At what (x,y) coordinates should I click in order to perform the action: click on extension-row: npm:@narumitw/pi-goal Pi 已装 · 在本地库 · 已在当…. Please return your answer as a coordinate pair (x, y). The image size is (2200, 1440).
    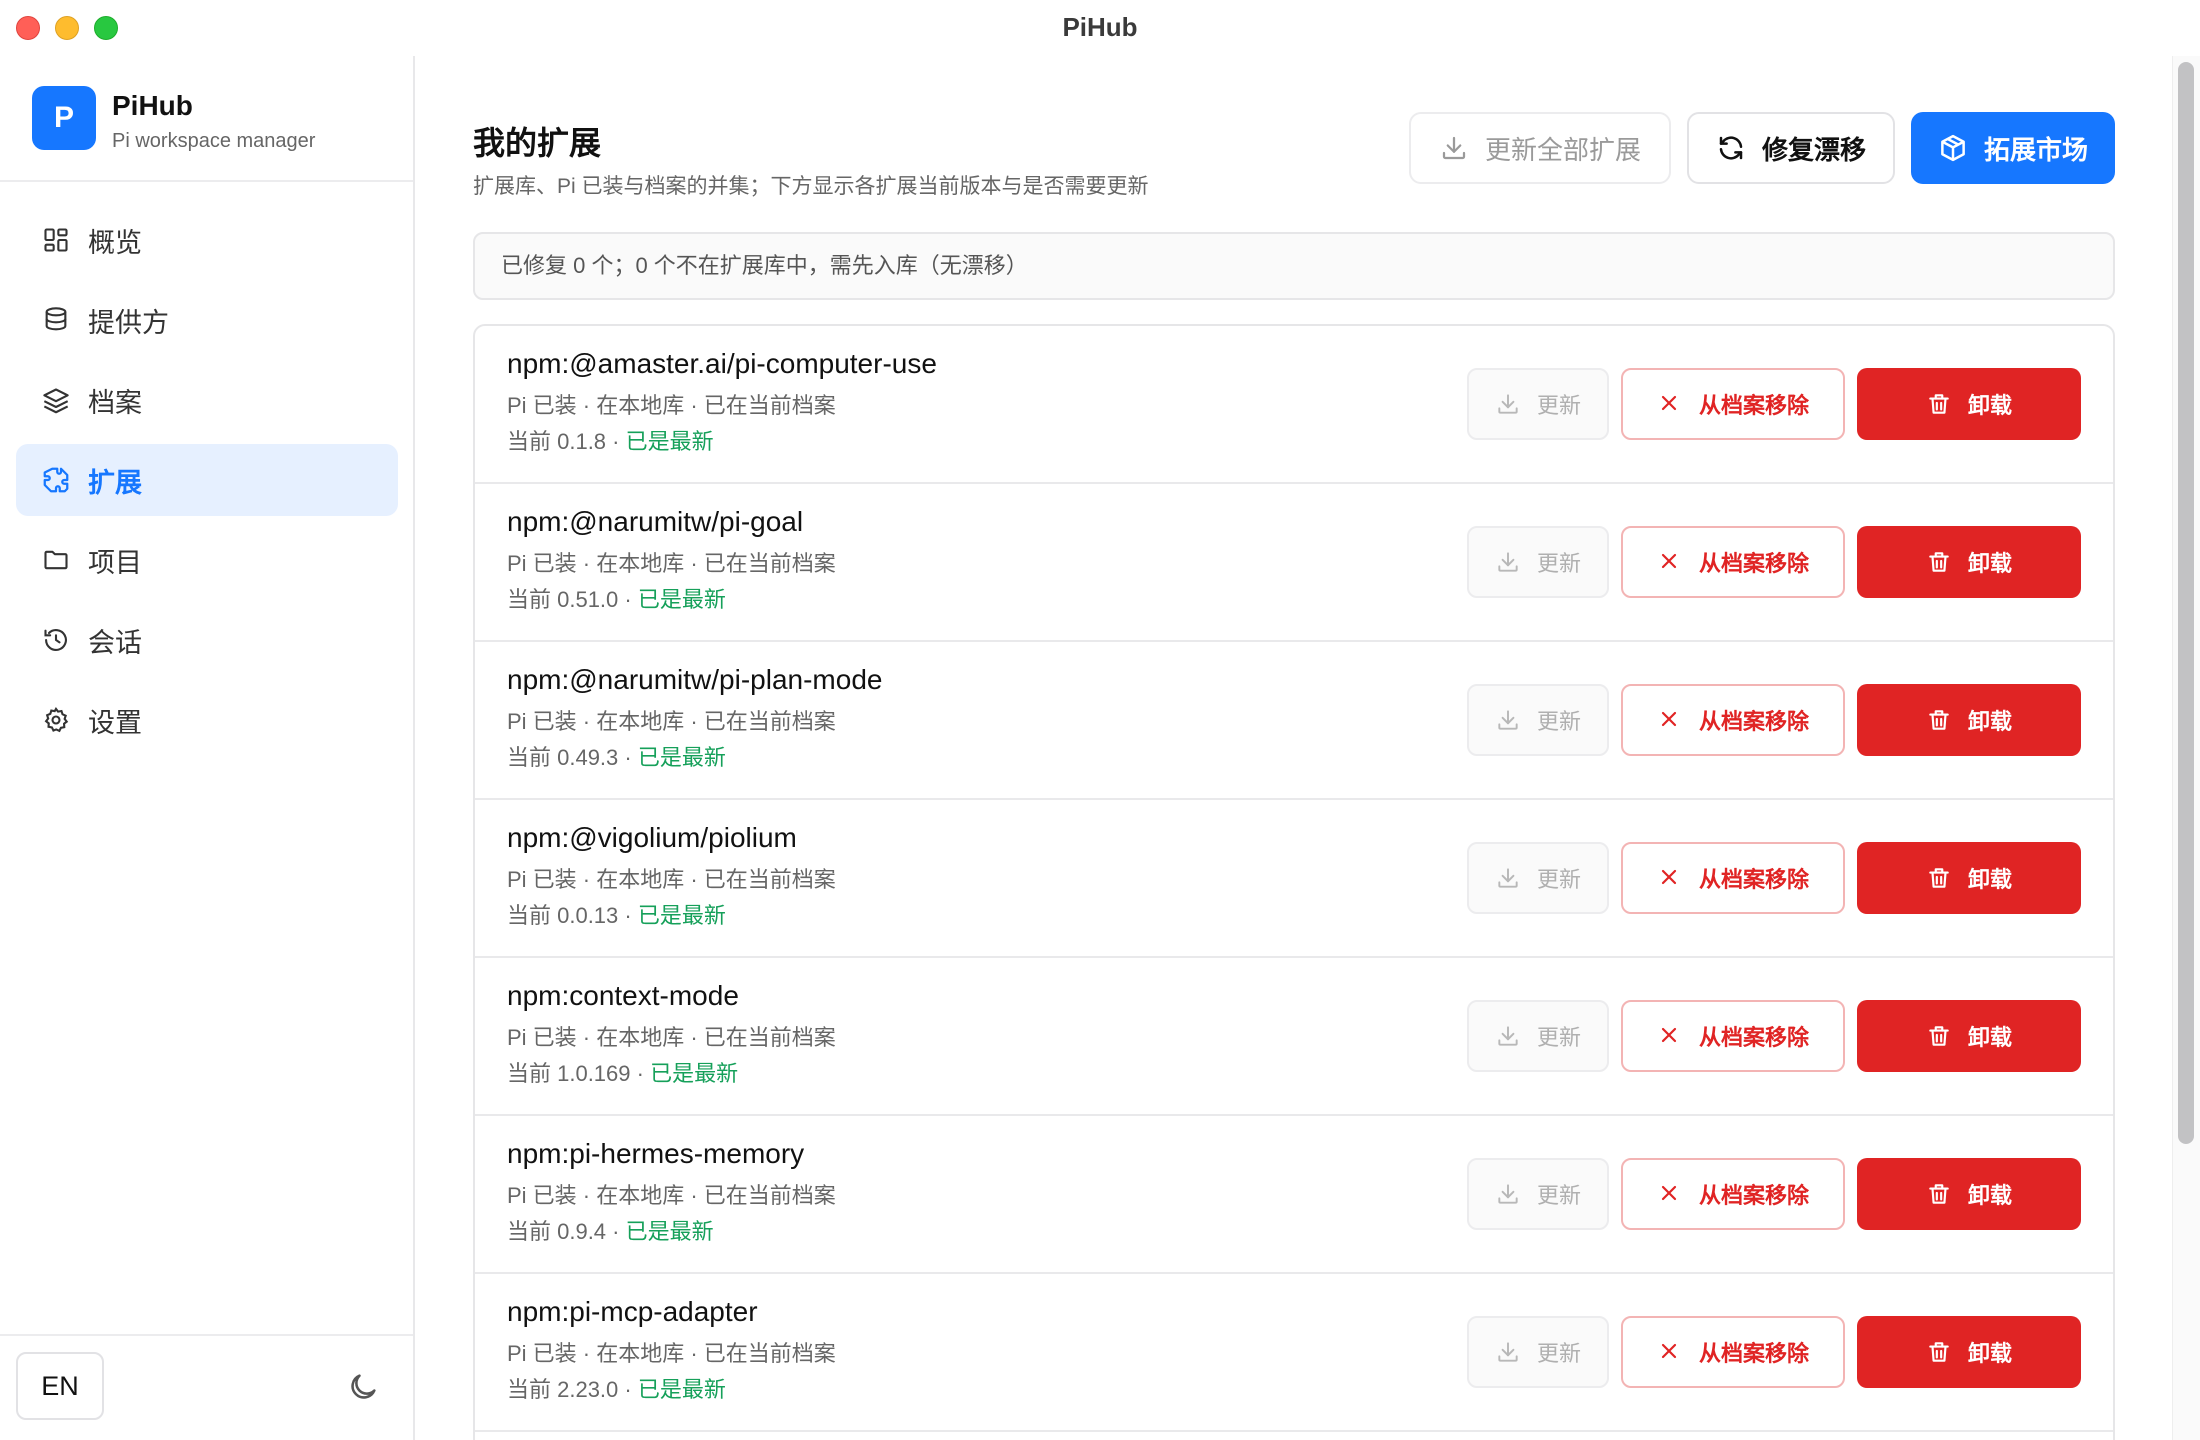
    Looking at the image, I should click on (1294, 563).